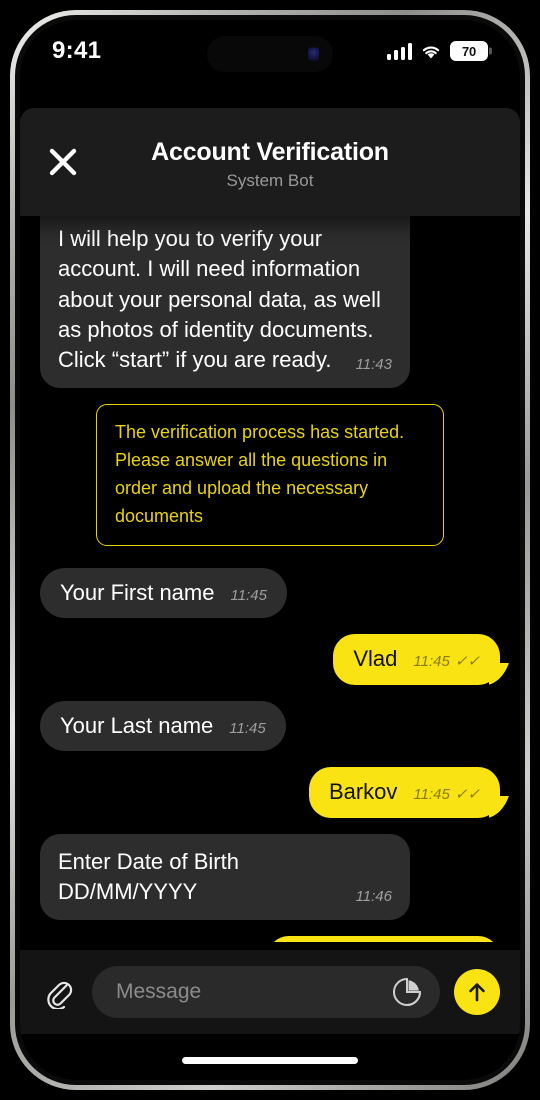 Image resolution: width=540 pixels, height=1100 pixels. I want to click on message-text-second: Click “start” if you are ready., so click(195, 360).